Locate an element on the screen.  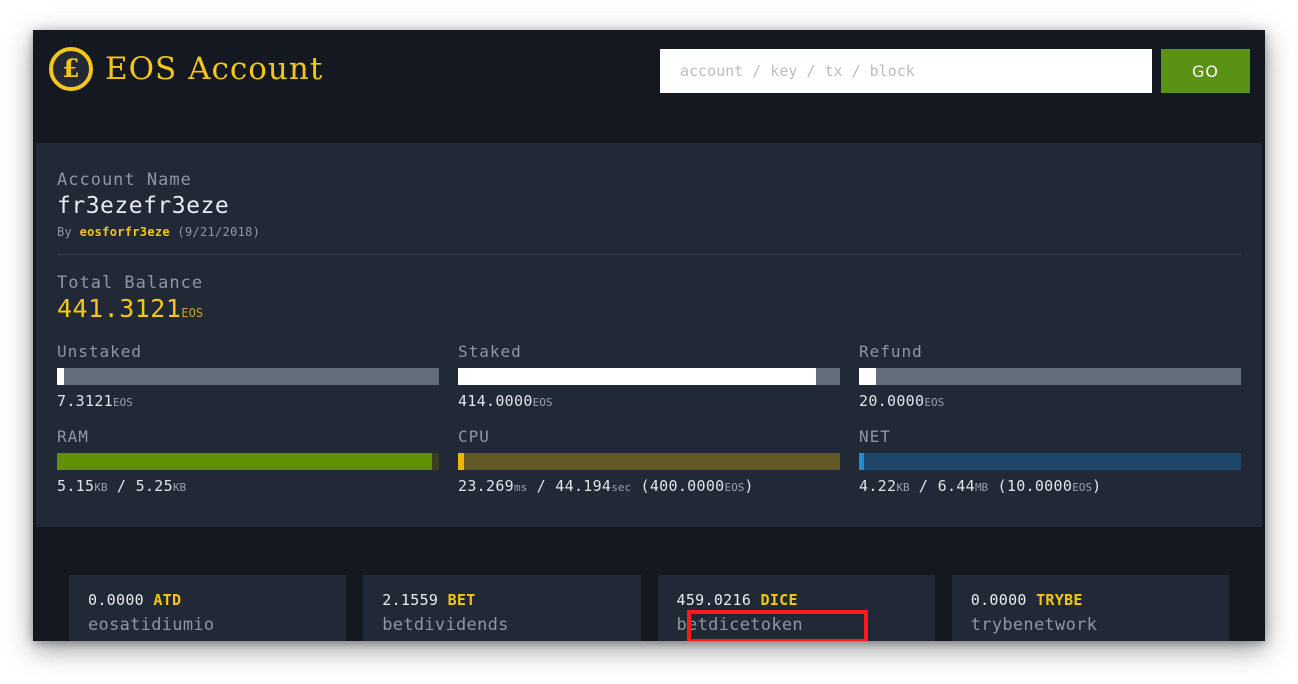
total-balance-value: 441.3121EOS is located at coordinates (649, 308).